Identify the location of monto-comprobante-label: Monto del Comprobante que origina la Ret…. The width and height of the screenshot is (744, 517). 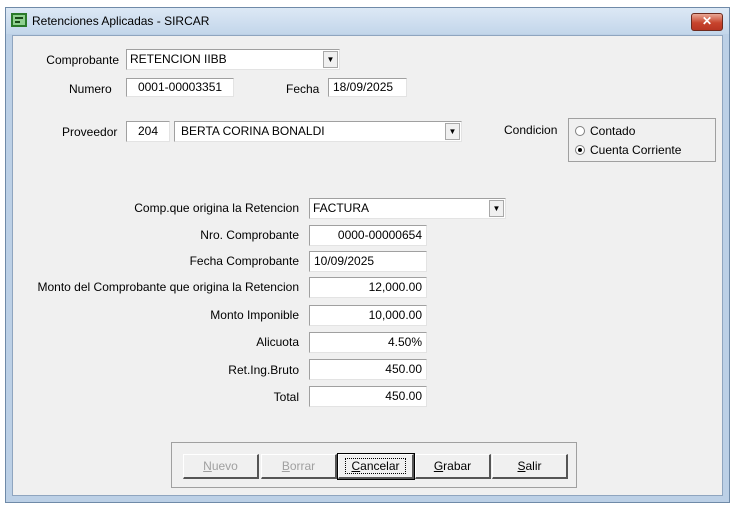
(168, 287).